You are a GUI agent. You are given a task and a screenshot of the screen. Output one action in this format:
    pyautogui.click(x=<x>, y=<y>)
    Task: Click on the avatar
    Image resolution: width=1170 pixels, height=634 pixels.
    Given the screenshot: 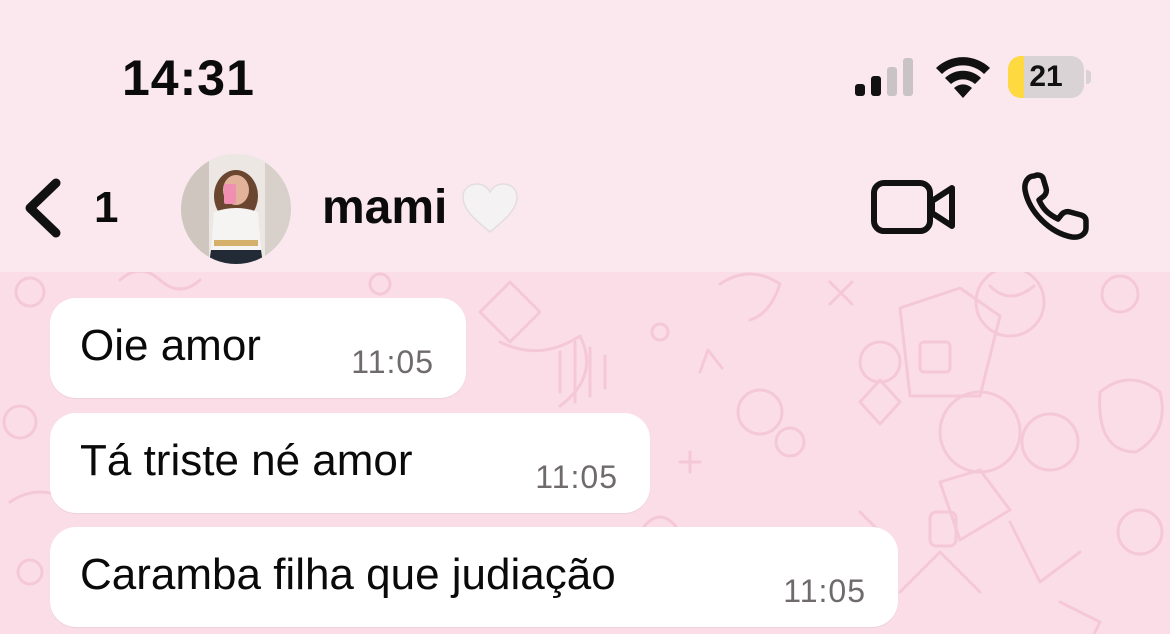 What is the action you would take?
    pyautogui.click(x=236, y=209)
    